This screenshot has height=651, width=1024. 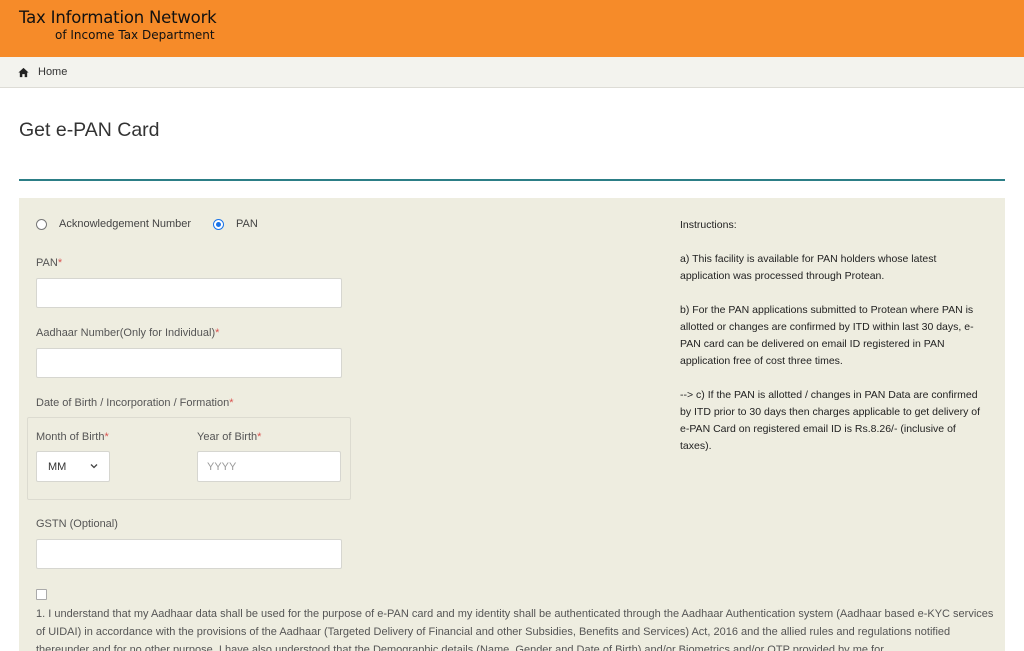 What do you see at coordinates (189, 363) in the screenshot?
I see `aadhaar-input` at bounding box center [189, 363].